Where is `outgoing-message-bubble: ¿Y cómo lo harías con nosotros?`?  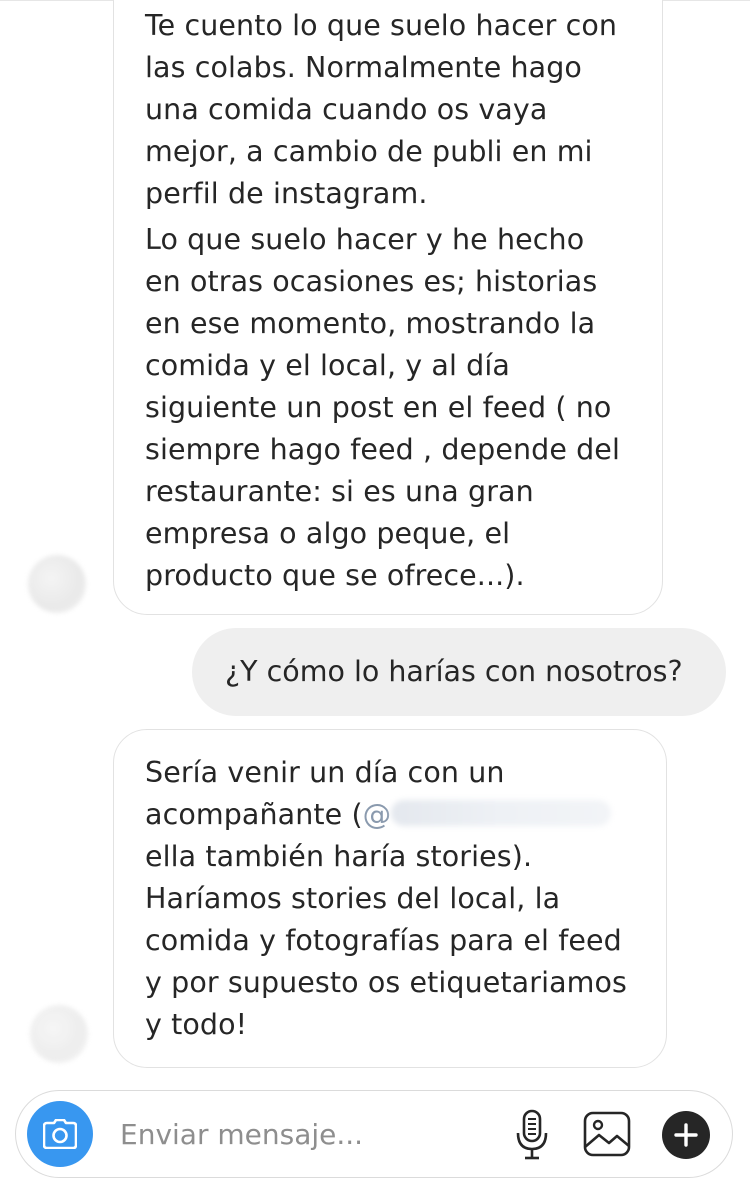 outgoing-message-bubble: ¿Y cómo lo harías con nosotros? is located at coordinates (459, 672).